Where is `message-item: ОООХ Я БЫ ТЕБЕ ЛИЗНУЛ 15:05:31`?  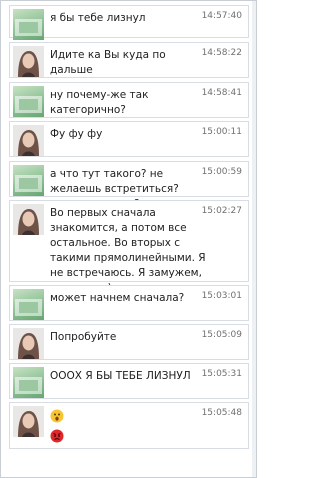
message-item: ОООХ Я БЫ ТЕБЕ ЛИЗНУЛ 15:05:31 is located at coordinates (129, 381).